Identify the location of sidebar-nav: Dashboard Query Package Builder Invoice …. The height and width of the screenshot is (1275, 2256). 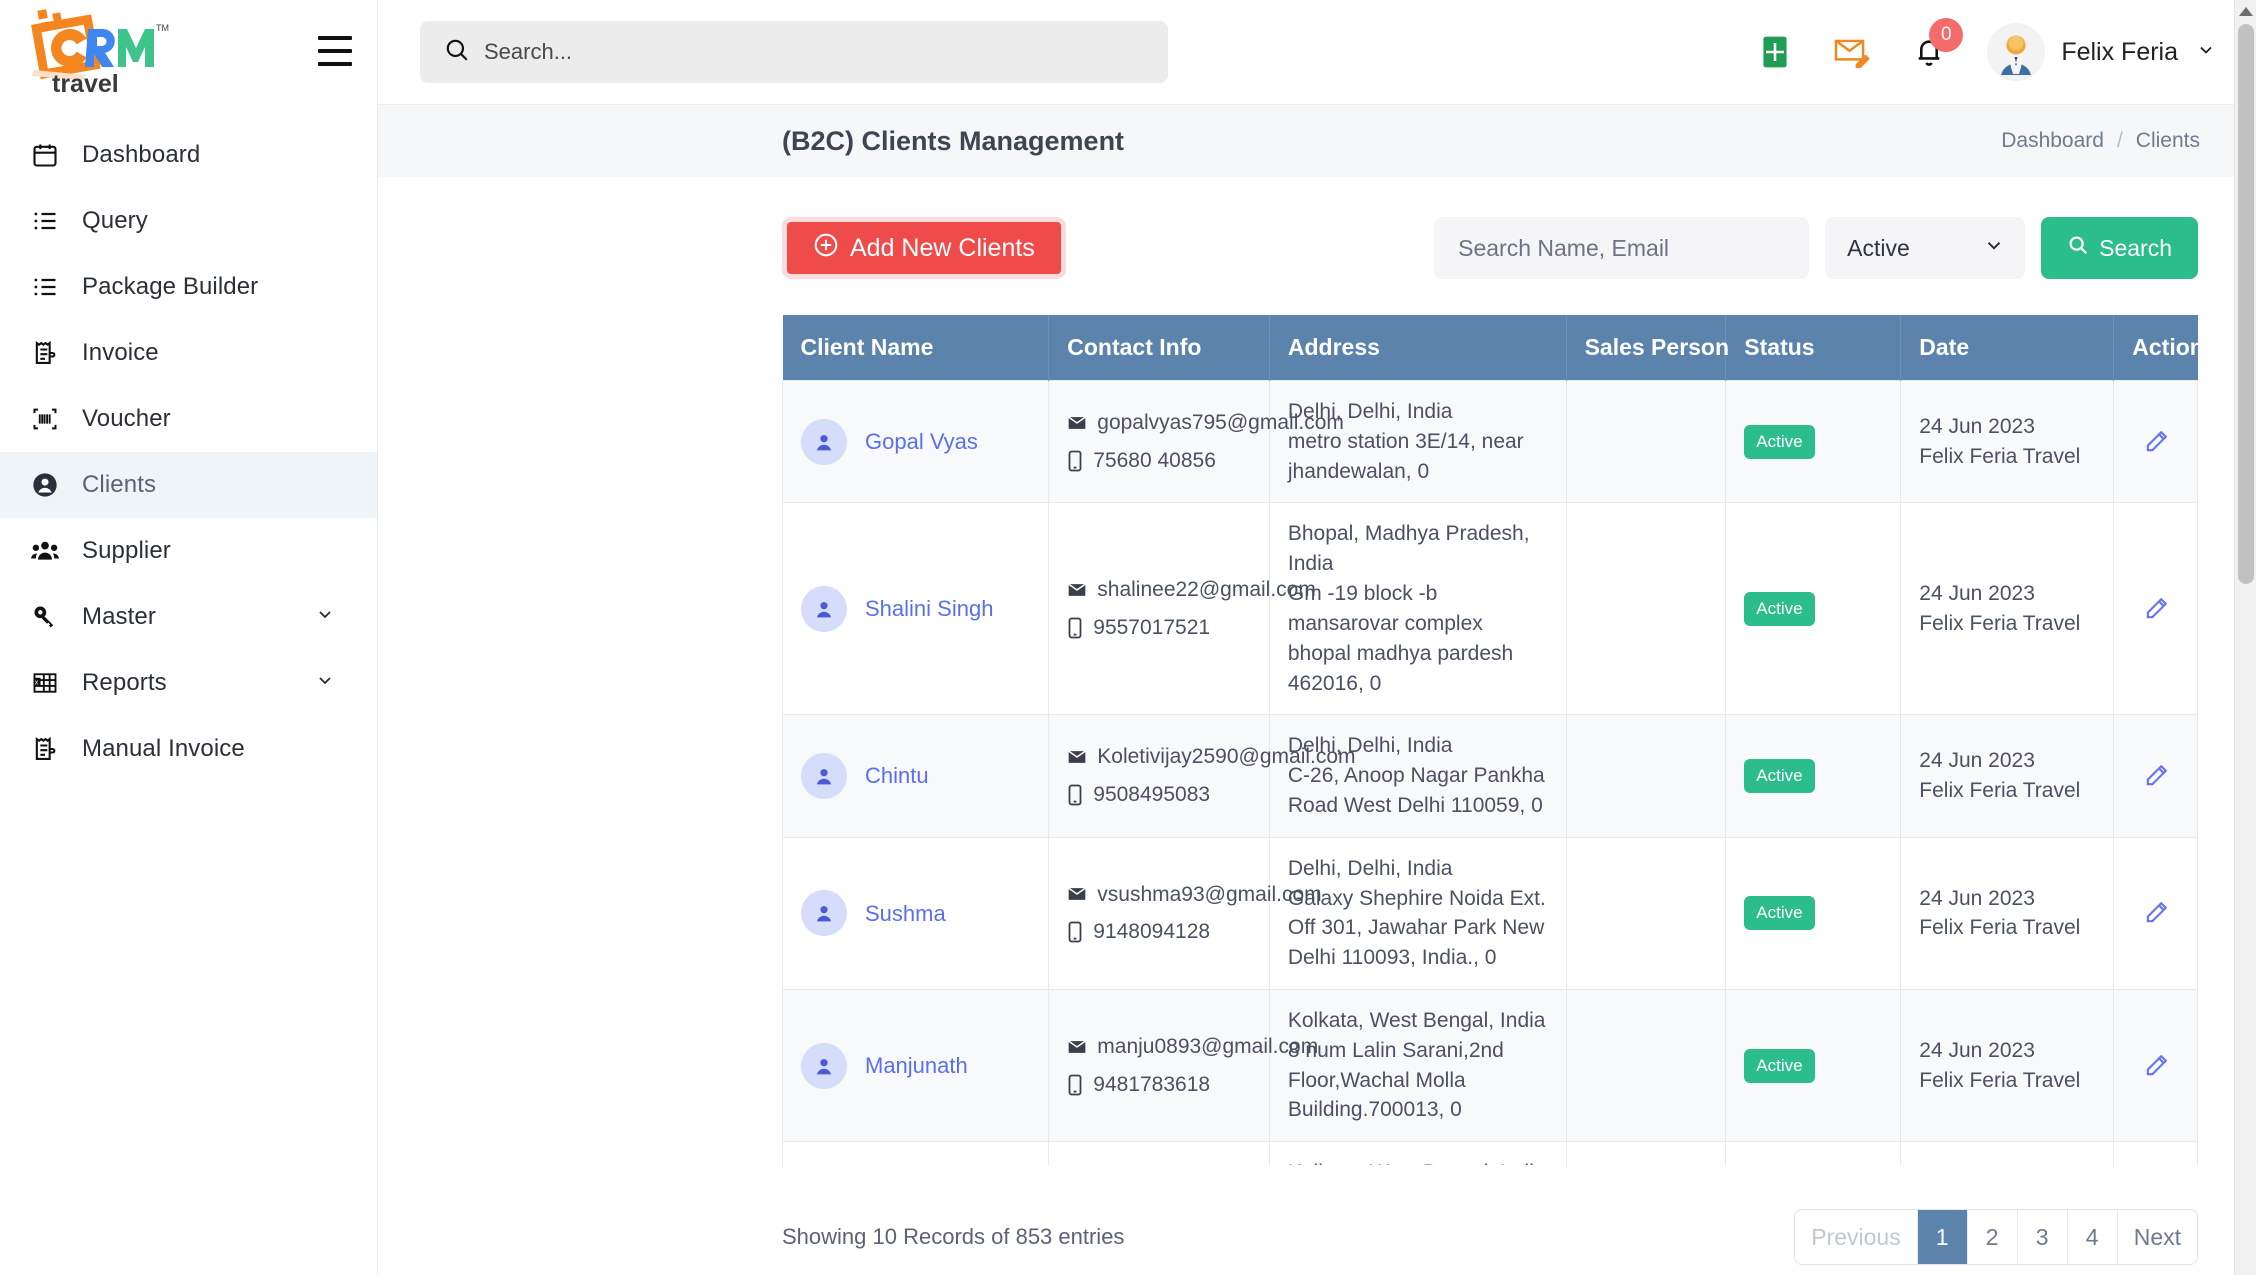
(188, 443).